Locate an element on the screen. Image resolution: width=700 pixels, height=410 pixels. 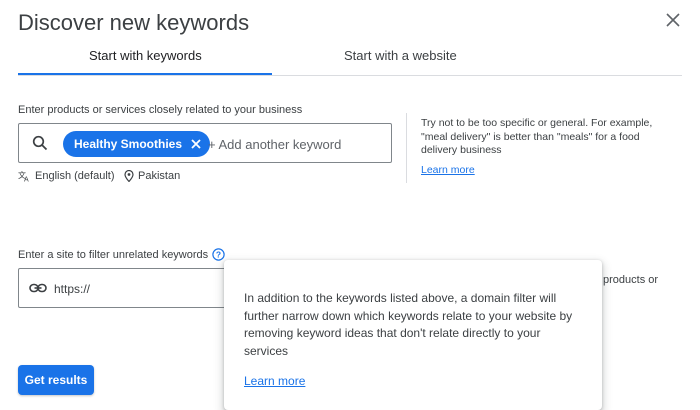
location-label: Pakistan is located at coordinates (159, 176).